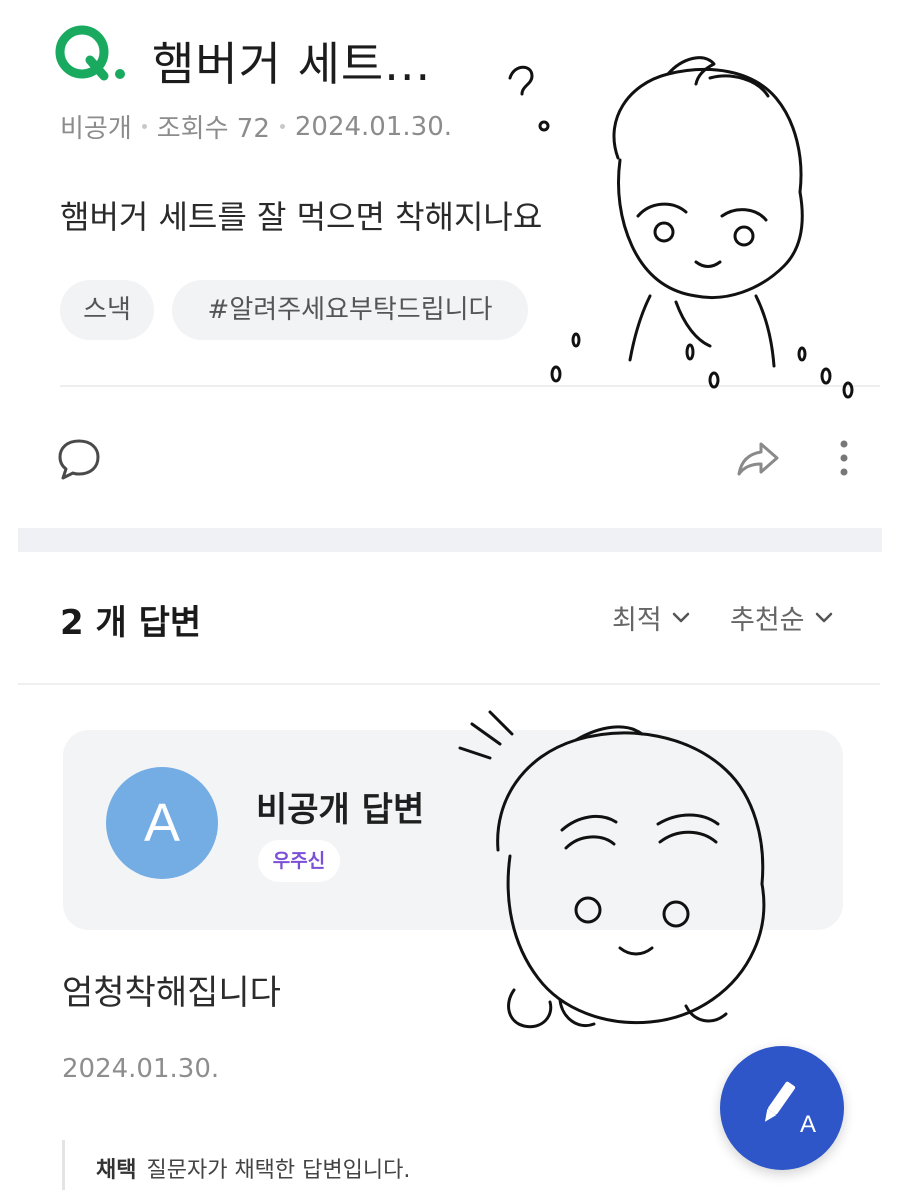 The height and width of the screenshot is (1200, 900). Describe the element at coordinates (790, 1109) in the screenshot. I see `write-answer-icon: A` at that location.